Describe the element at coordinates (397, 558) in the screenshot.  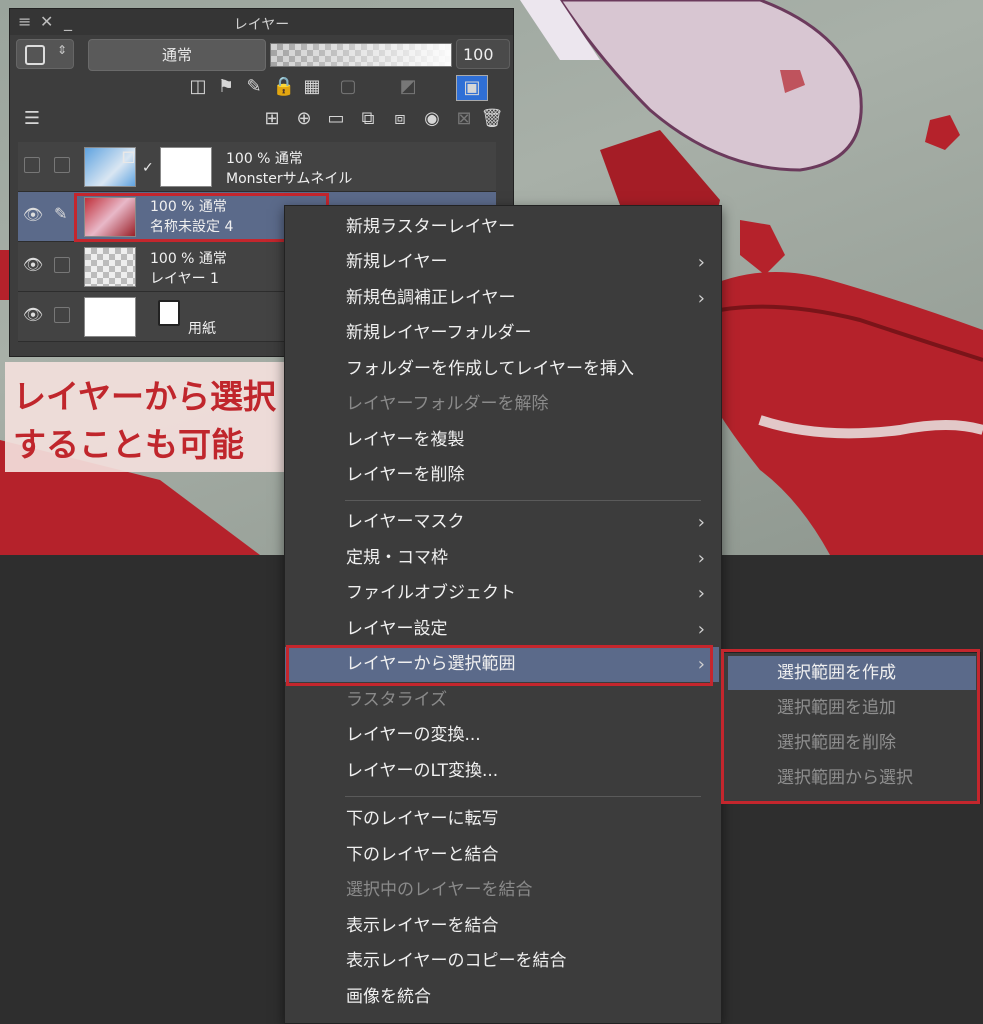
I see `menu-item-label: 定規・コマ枠` at that location.